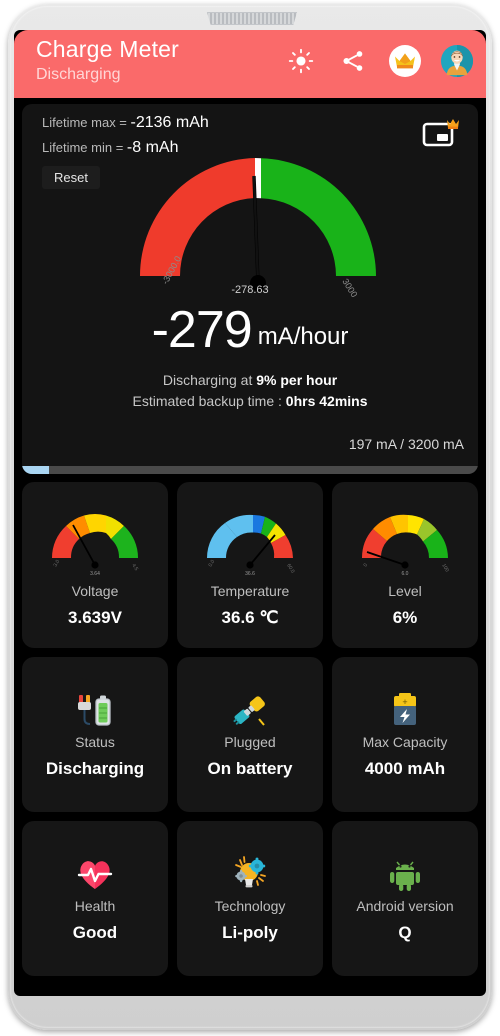 The height and width of the screenshot is (1036, 500). Describe the element at coordinates (252, 18) in the screenshot. I see `earpiece-speaker` at that location.